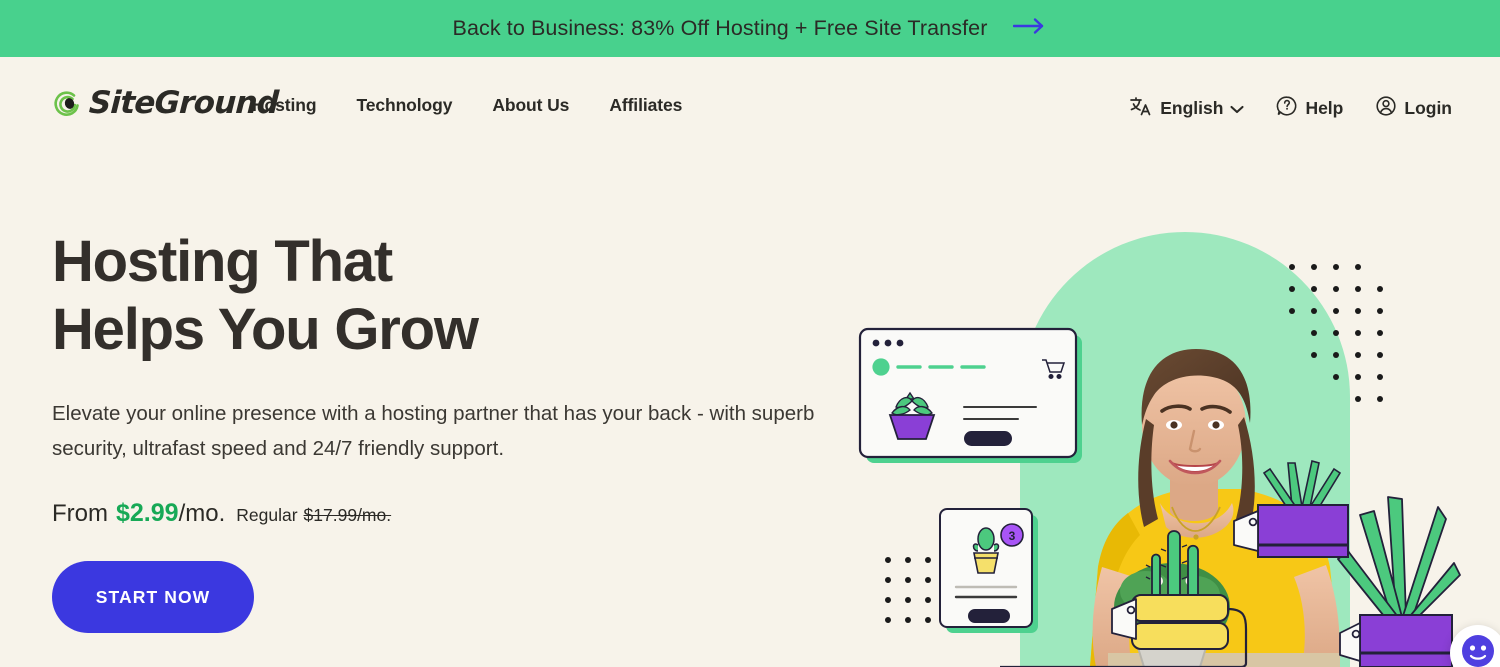 The width and height of the screenshot is (1500, 667). What do you see at coordinates (1237, 108) in the screenshot?
I see `chevron-down-icon` at bounding box center [1237, 108].